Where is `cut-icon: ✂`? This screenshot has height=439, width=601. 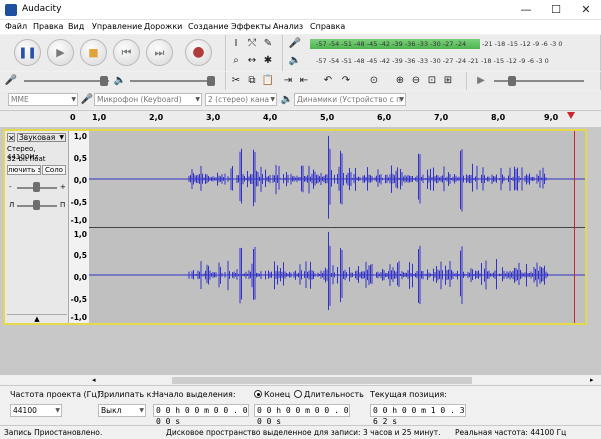 cut-icon: ✂ is located at coordinates (236, 81).